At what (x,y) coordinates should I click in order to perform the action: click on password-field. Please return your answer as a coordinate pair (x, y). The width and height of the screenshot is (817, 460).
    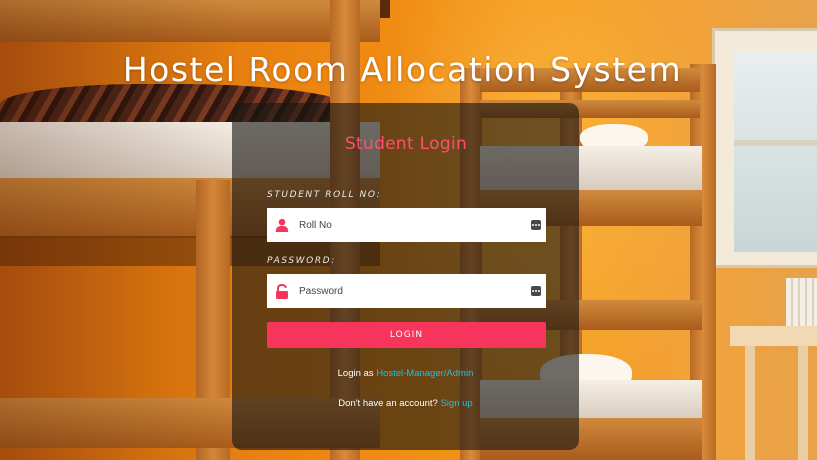
    Looking at the image, I should click on (406, 291).